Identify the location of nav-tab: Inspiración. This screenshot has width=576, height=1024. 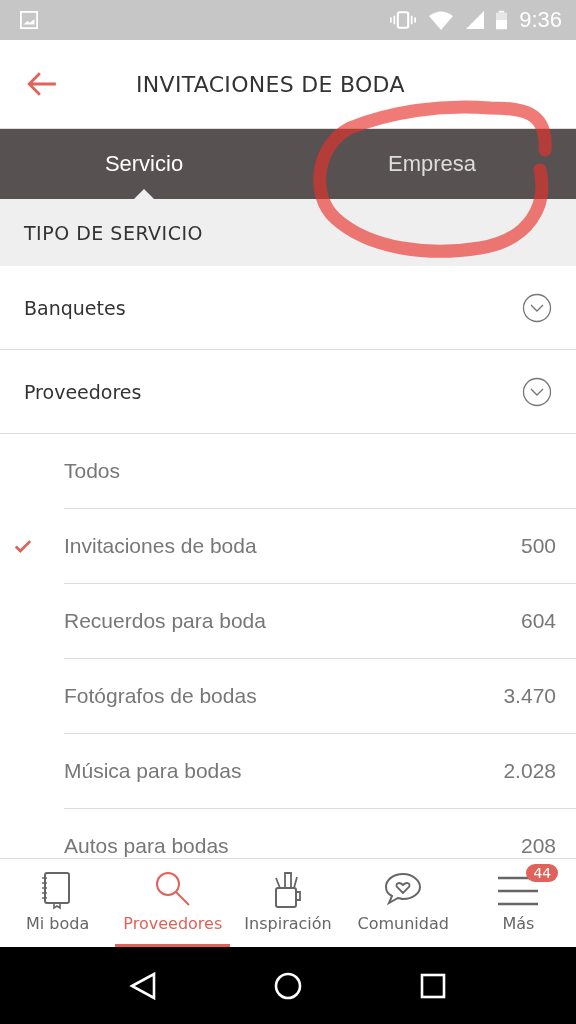
(288, 903).